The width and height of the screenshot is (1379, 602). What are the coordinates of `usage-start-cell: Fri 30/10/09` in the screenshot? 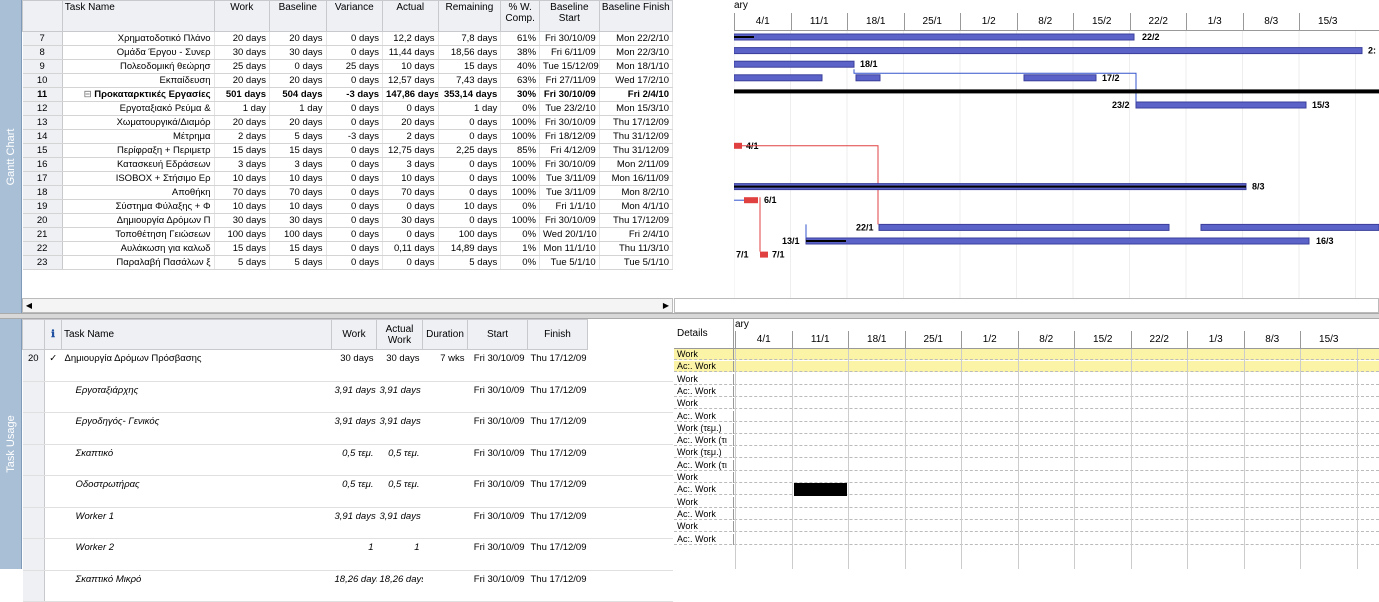 It's located at (497, 460).